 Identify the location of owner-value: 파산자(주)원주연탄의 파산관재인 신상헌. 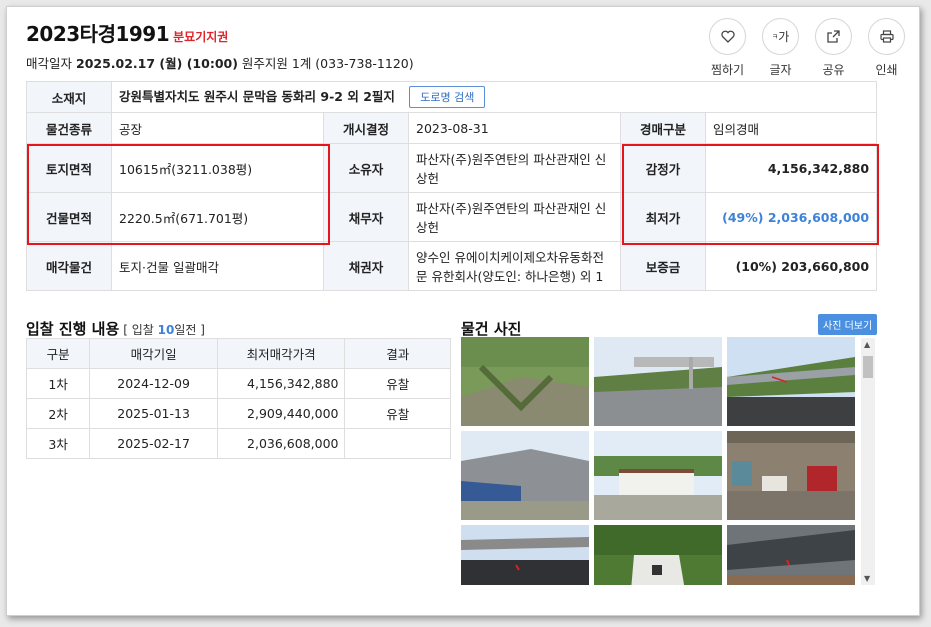
(514, 168).